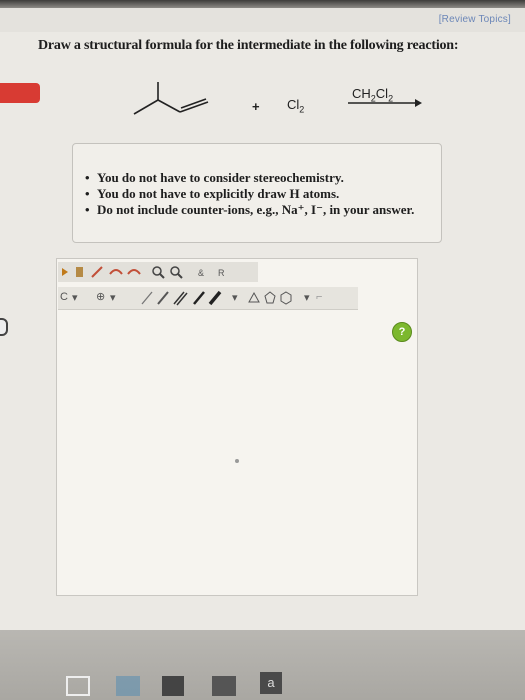 Image resolution: width=525 pixels, height=700 pixels. What do you see at coordinates (307, 297) in the screenshot?
I see `ring-dropdown-icon: ▾` at bounding box center [307, 297].